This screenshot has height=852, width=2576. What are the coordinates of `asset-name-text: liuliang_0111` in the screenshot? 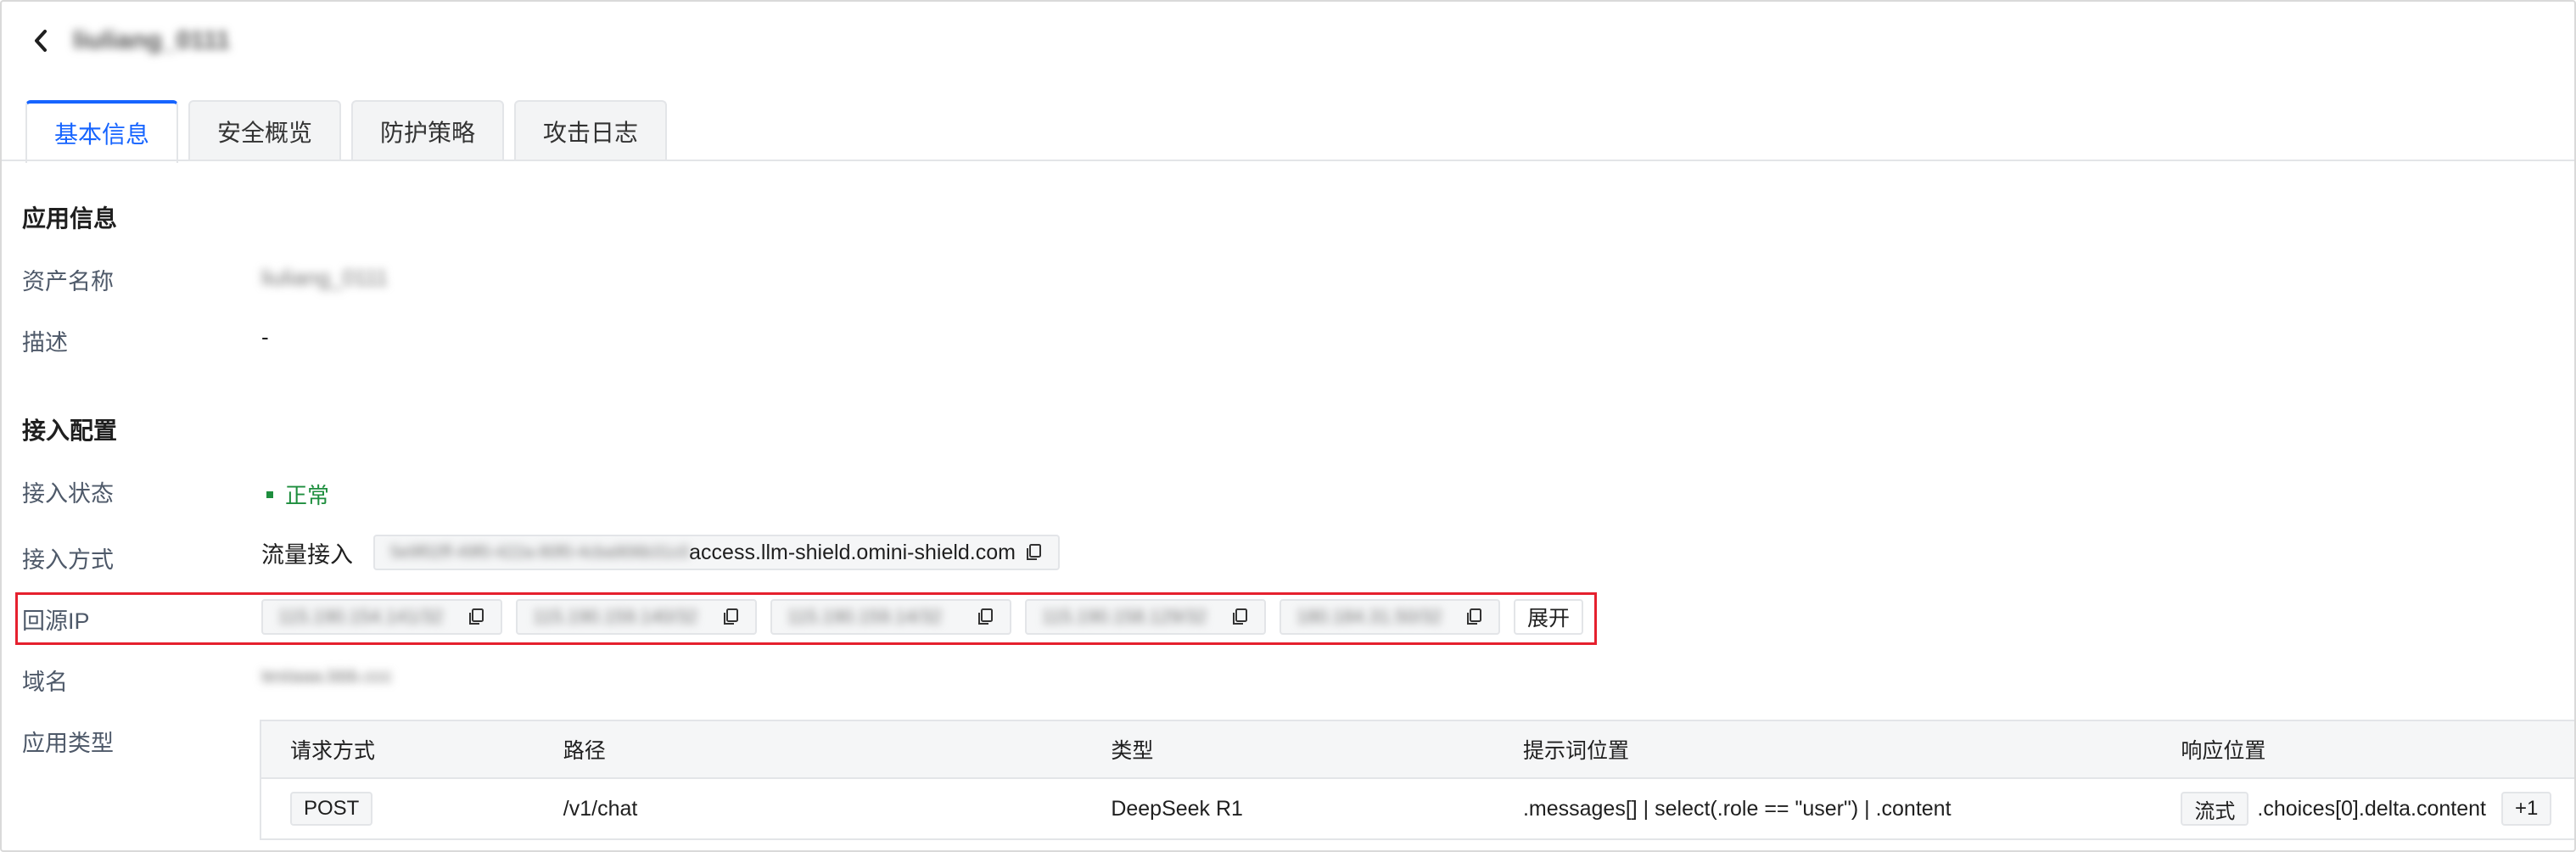 It's located at (325, 277).